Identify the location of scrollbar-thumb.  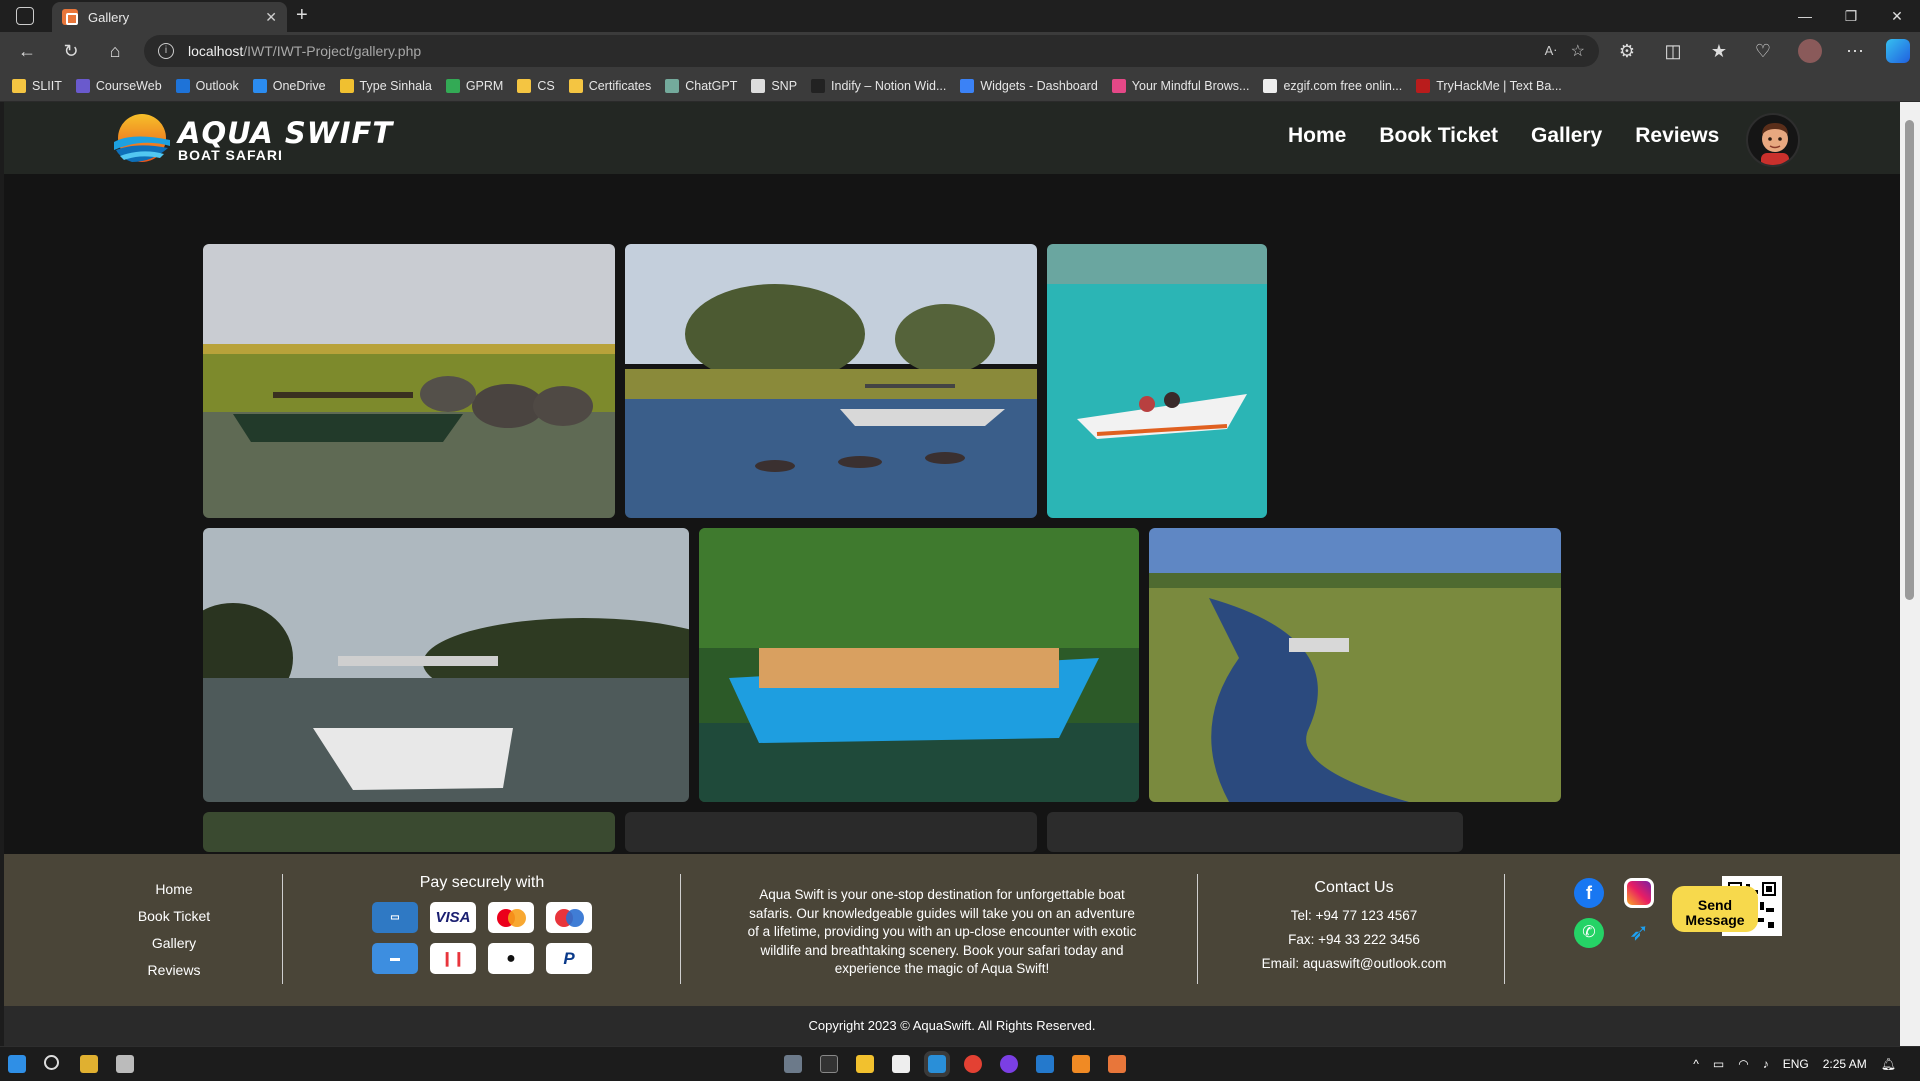
(1909, 360).